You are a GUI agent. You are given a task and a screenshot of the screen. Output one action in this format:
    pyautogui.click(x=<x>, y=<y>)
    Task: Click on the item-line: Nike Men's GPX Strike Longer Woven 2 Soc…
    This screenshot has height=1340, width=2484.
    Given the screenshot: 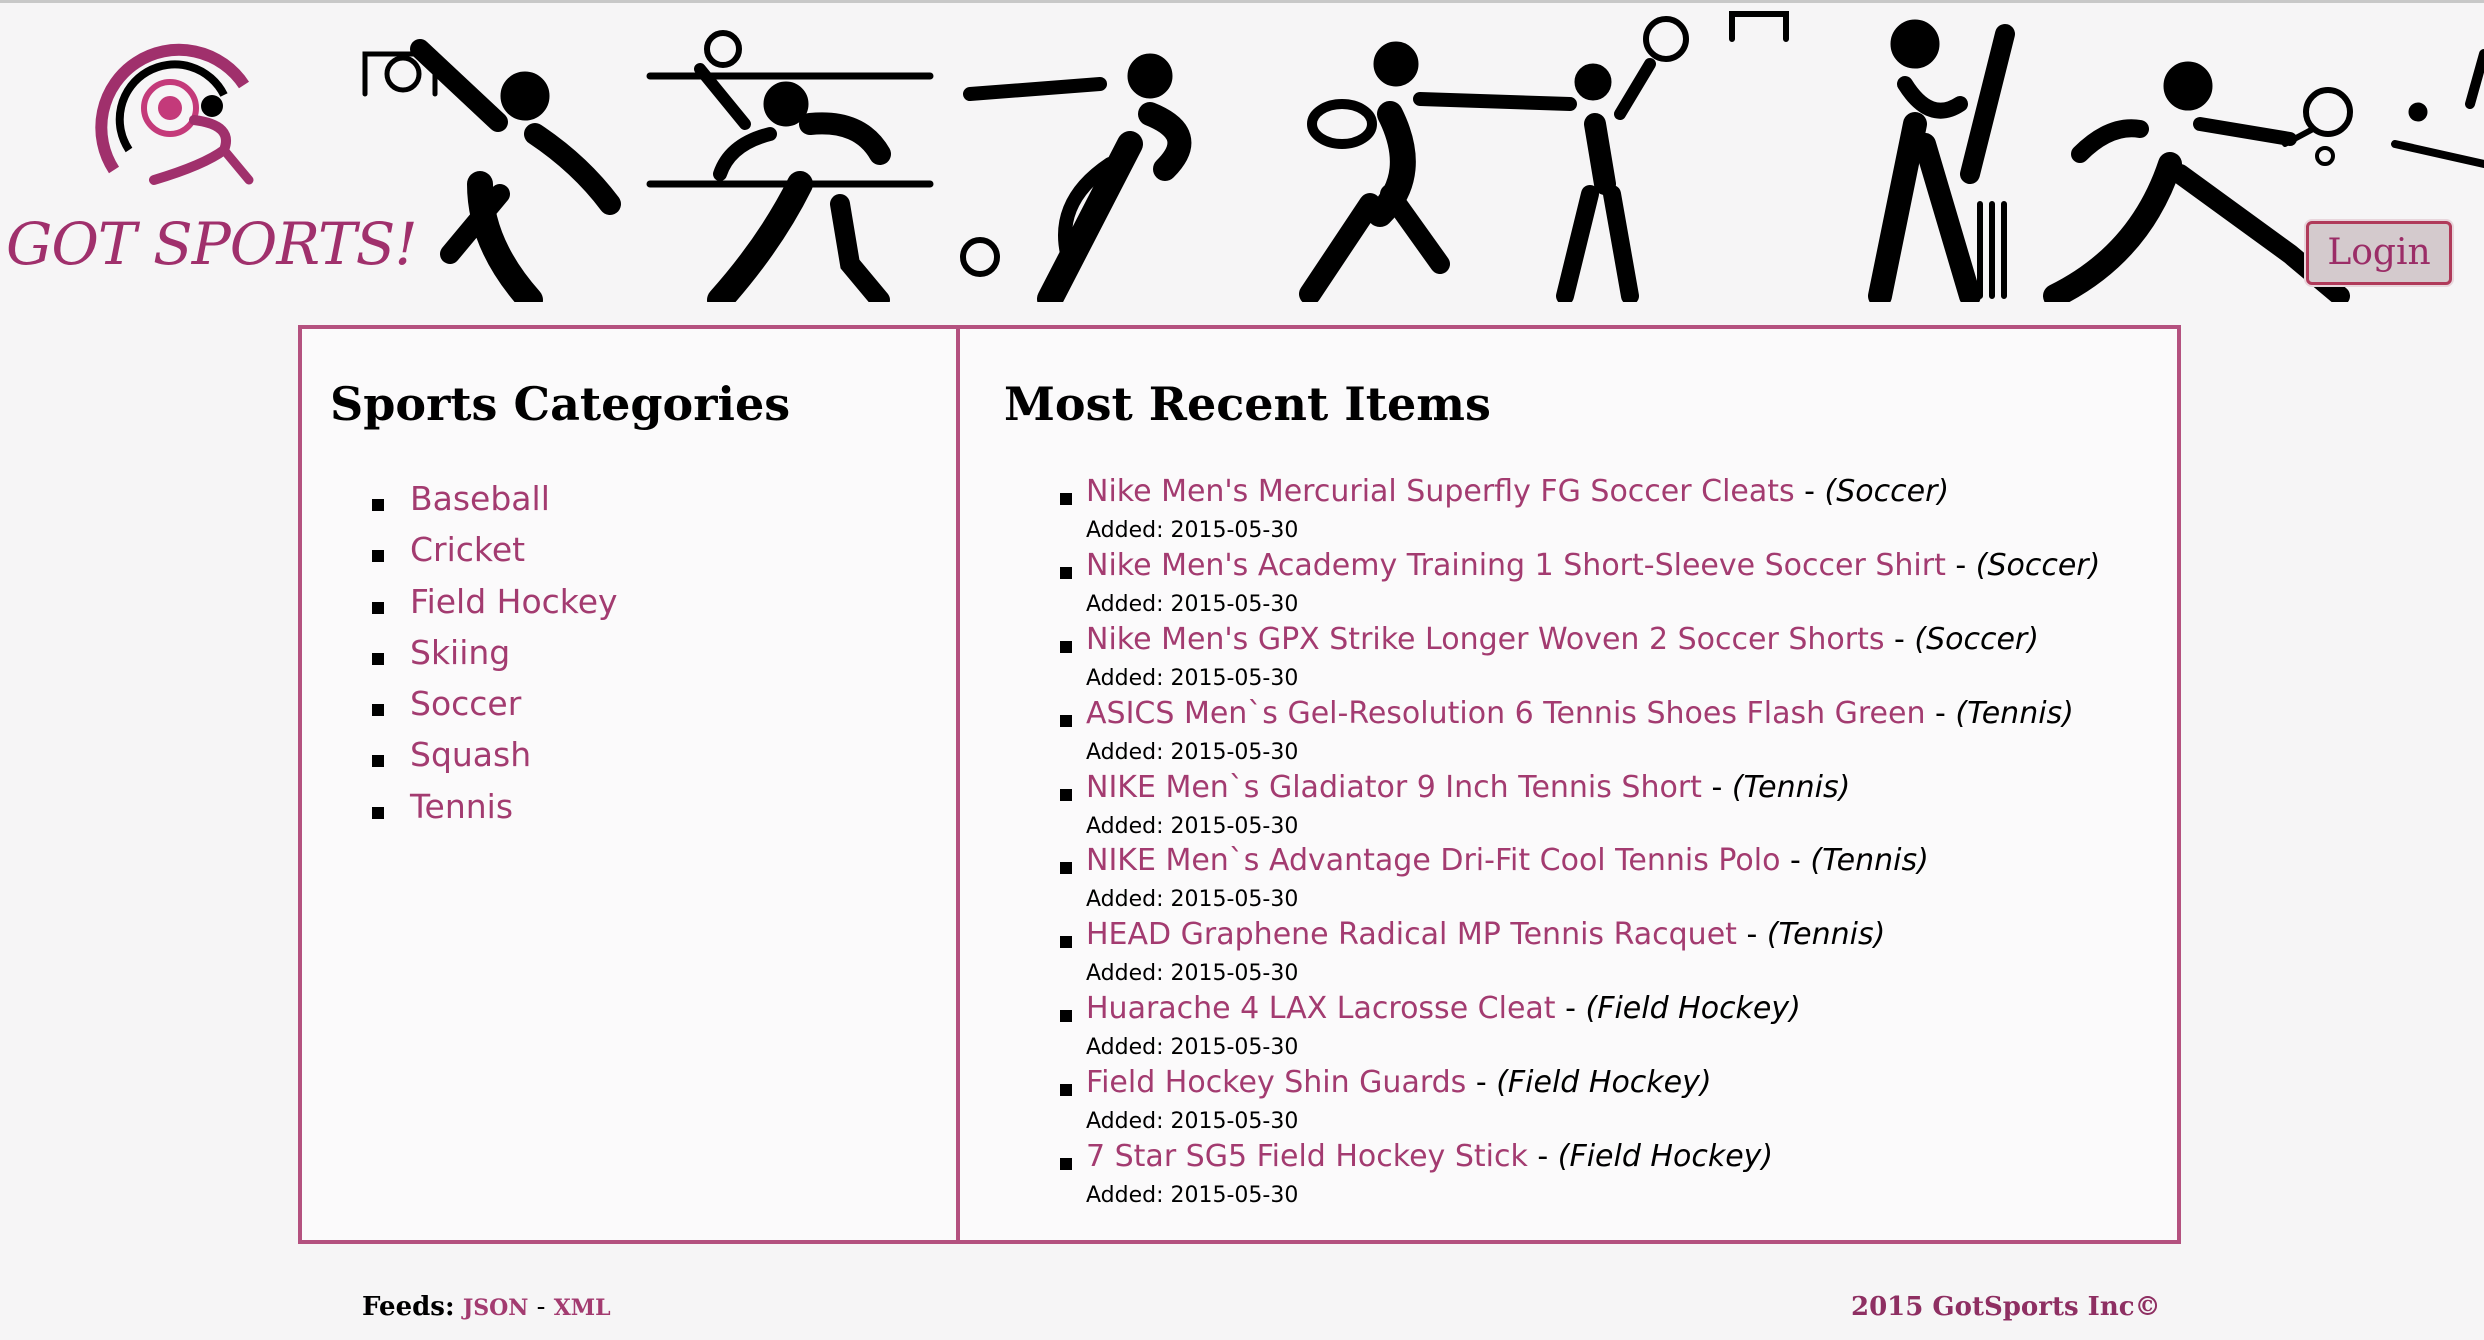 What is the action you would take?
    pyautogui.click(x=1562, y=639)
    